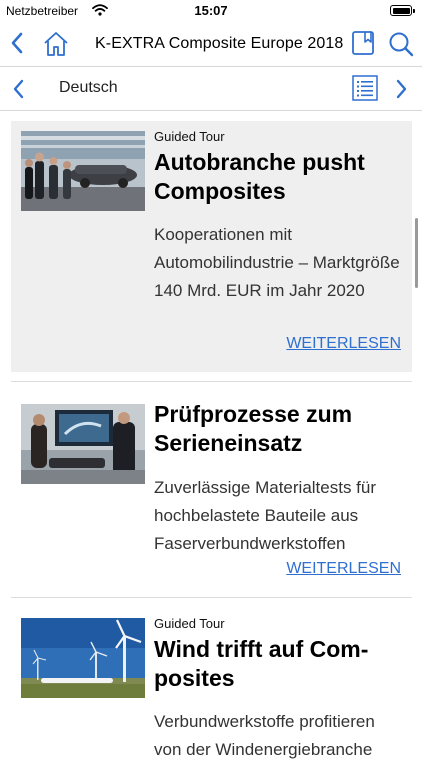 The height and width of the screenshot is (764, 422). Describe the element at coordinates (279, 429) in the screenshot. I see `article-title: Prüfprozesse zum Serieneinsatz` at that location.